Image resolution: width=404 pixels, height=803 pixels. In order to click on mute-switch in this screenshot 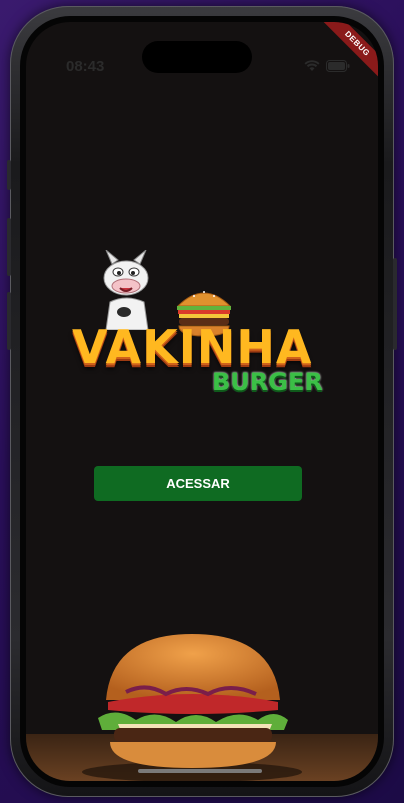, I will do `click(9, 175)`.